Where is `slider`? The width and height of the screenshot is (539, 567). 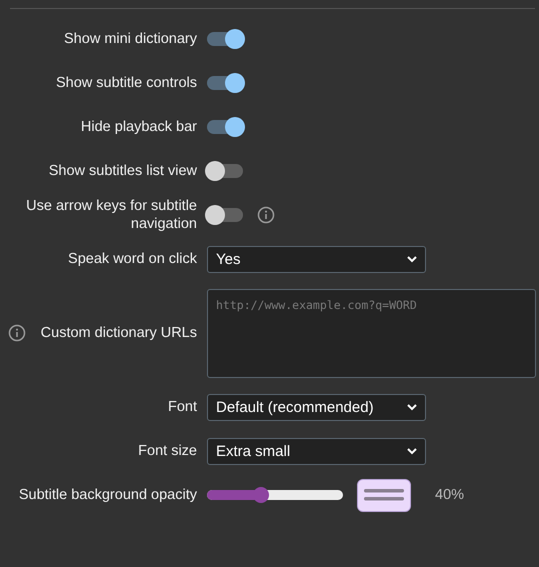
slider is located at coordinates (275, 495).